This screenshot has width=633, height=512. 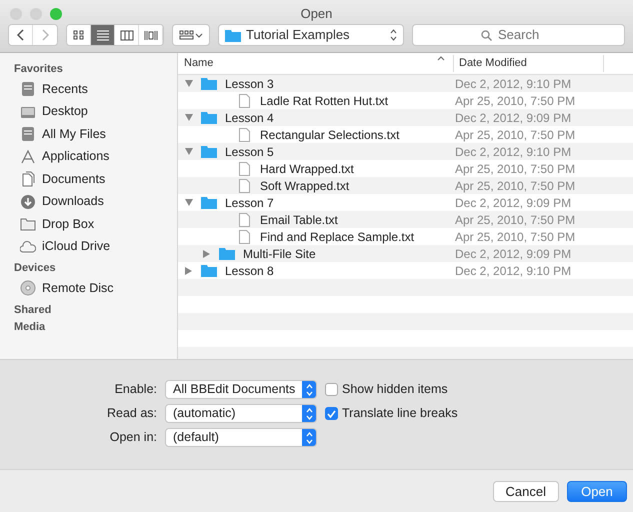 What do you see at coordinates (28, 288) in the screenshot?
I see `disc-icon` at bounding box center [28, 288].